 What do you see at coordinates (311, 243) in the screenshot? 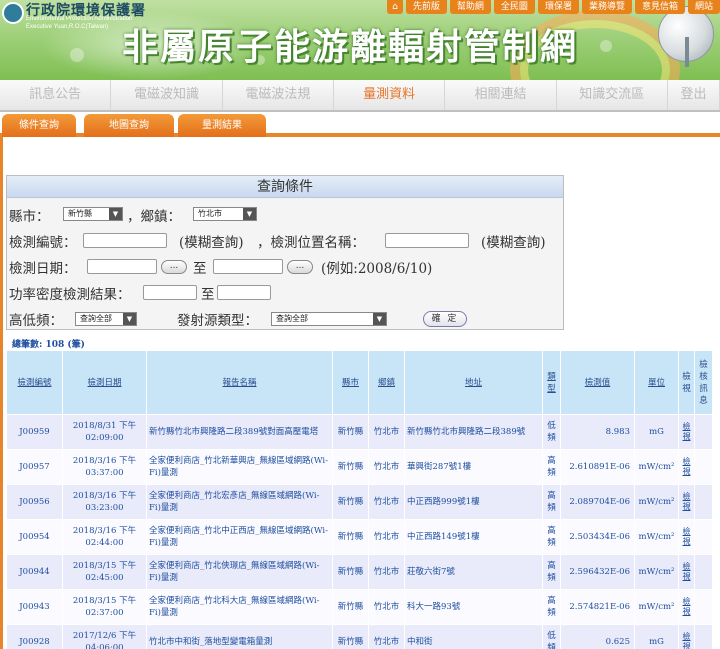
I see `location-name-label: ，檢測位置名稱：` at bounding box center [311, 243].